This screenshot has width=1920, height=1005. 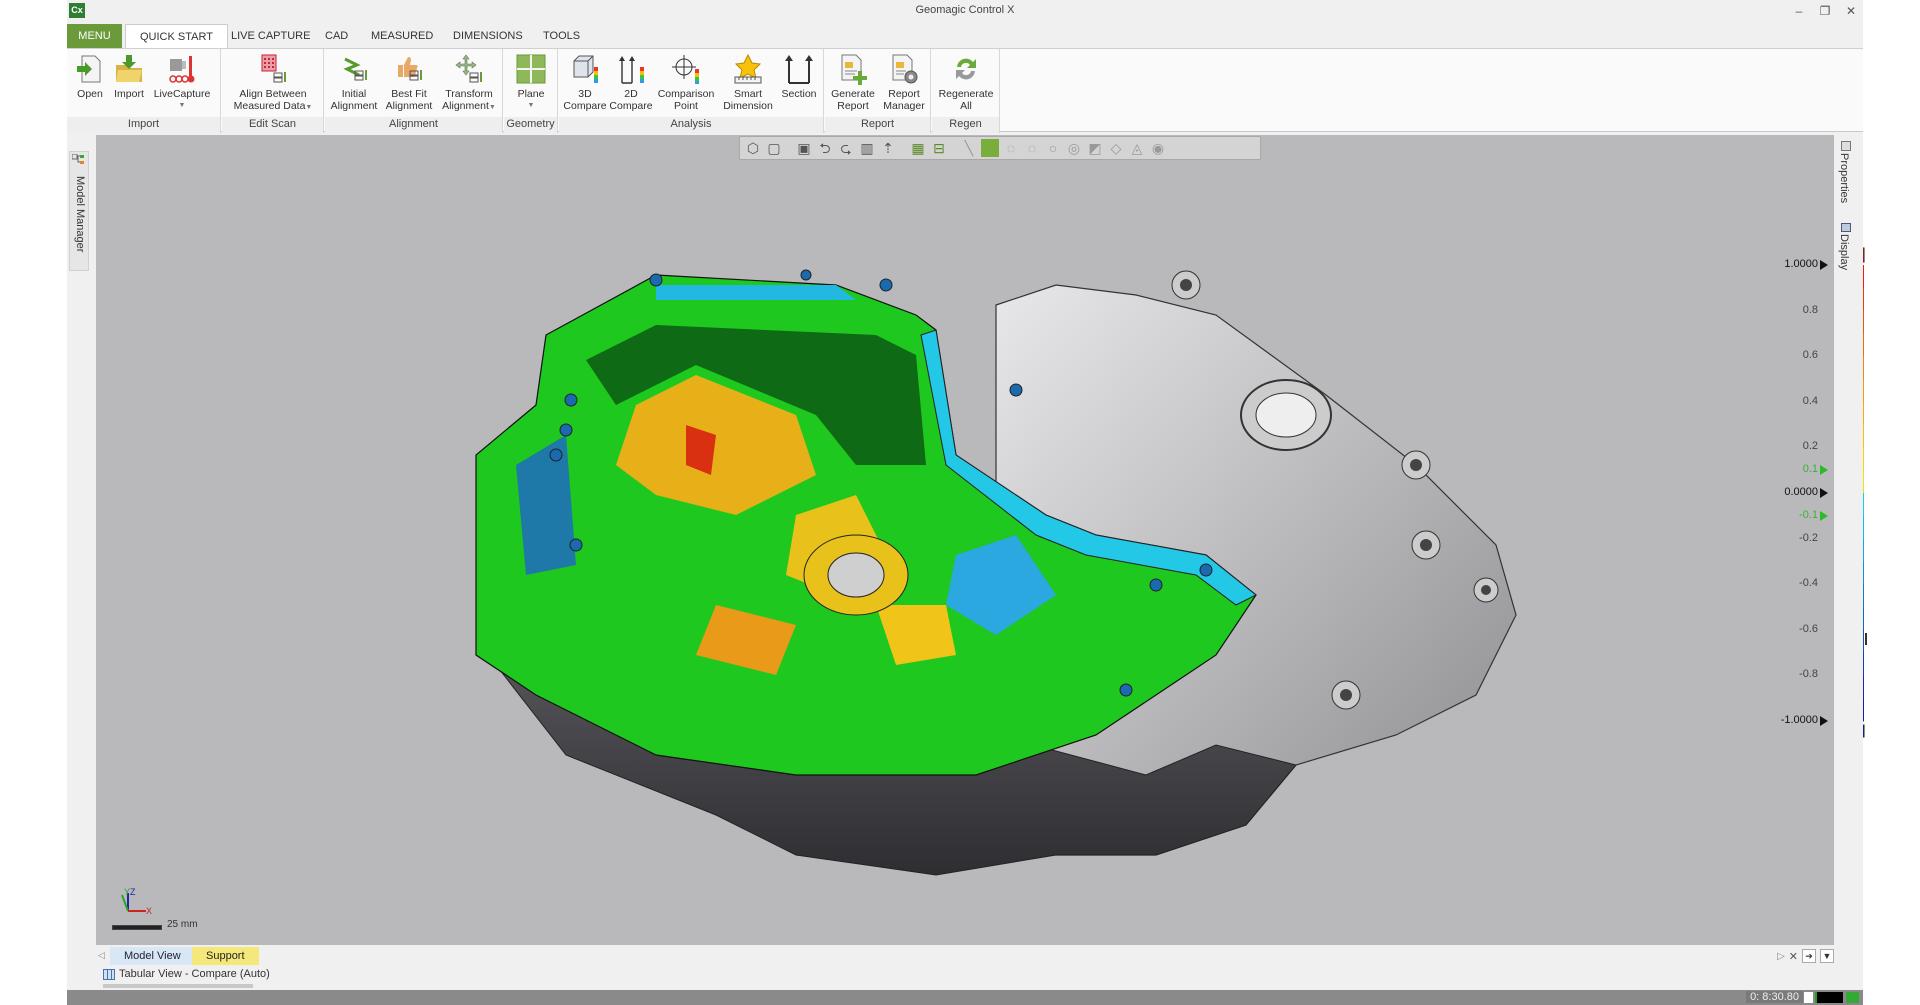 I want to click on pin-icon: ➔, so click(x=1809, y=956).